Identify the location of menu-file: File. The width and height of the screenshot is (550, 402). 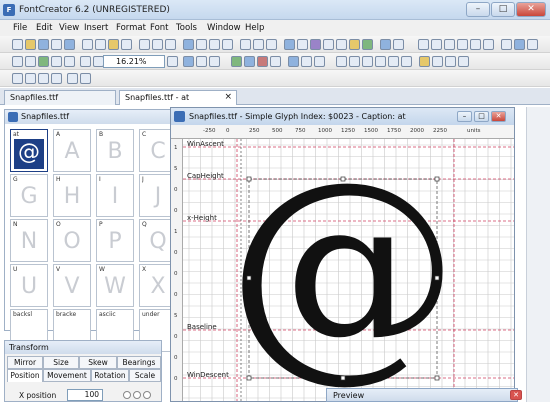
(20, 28).